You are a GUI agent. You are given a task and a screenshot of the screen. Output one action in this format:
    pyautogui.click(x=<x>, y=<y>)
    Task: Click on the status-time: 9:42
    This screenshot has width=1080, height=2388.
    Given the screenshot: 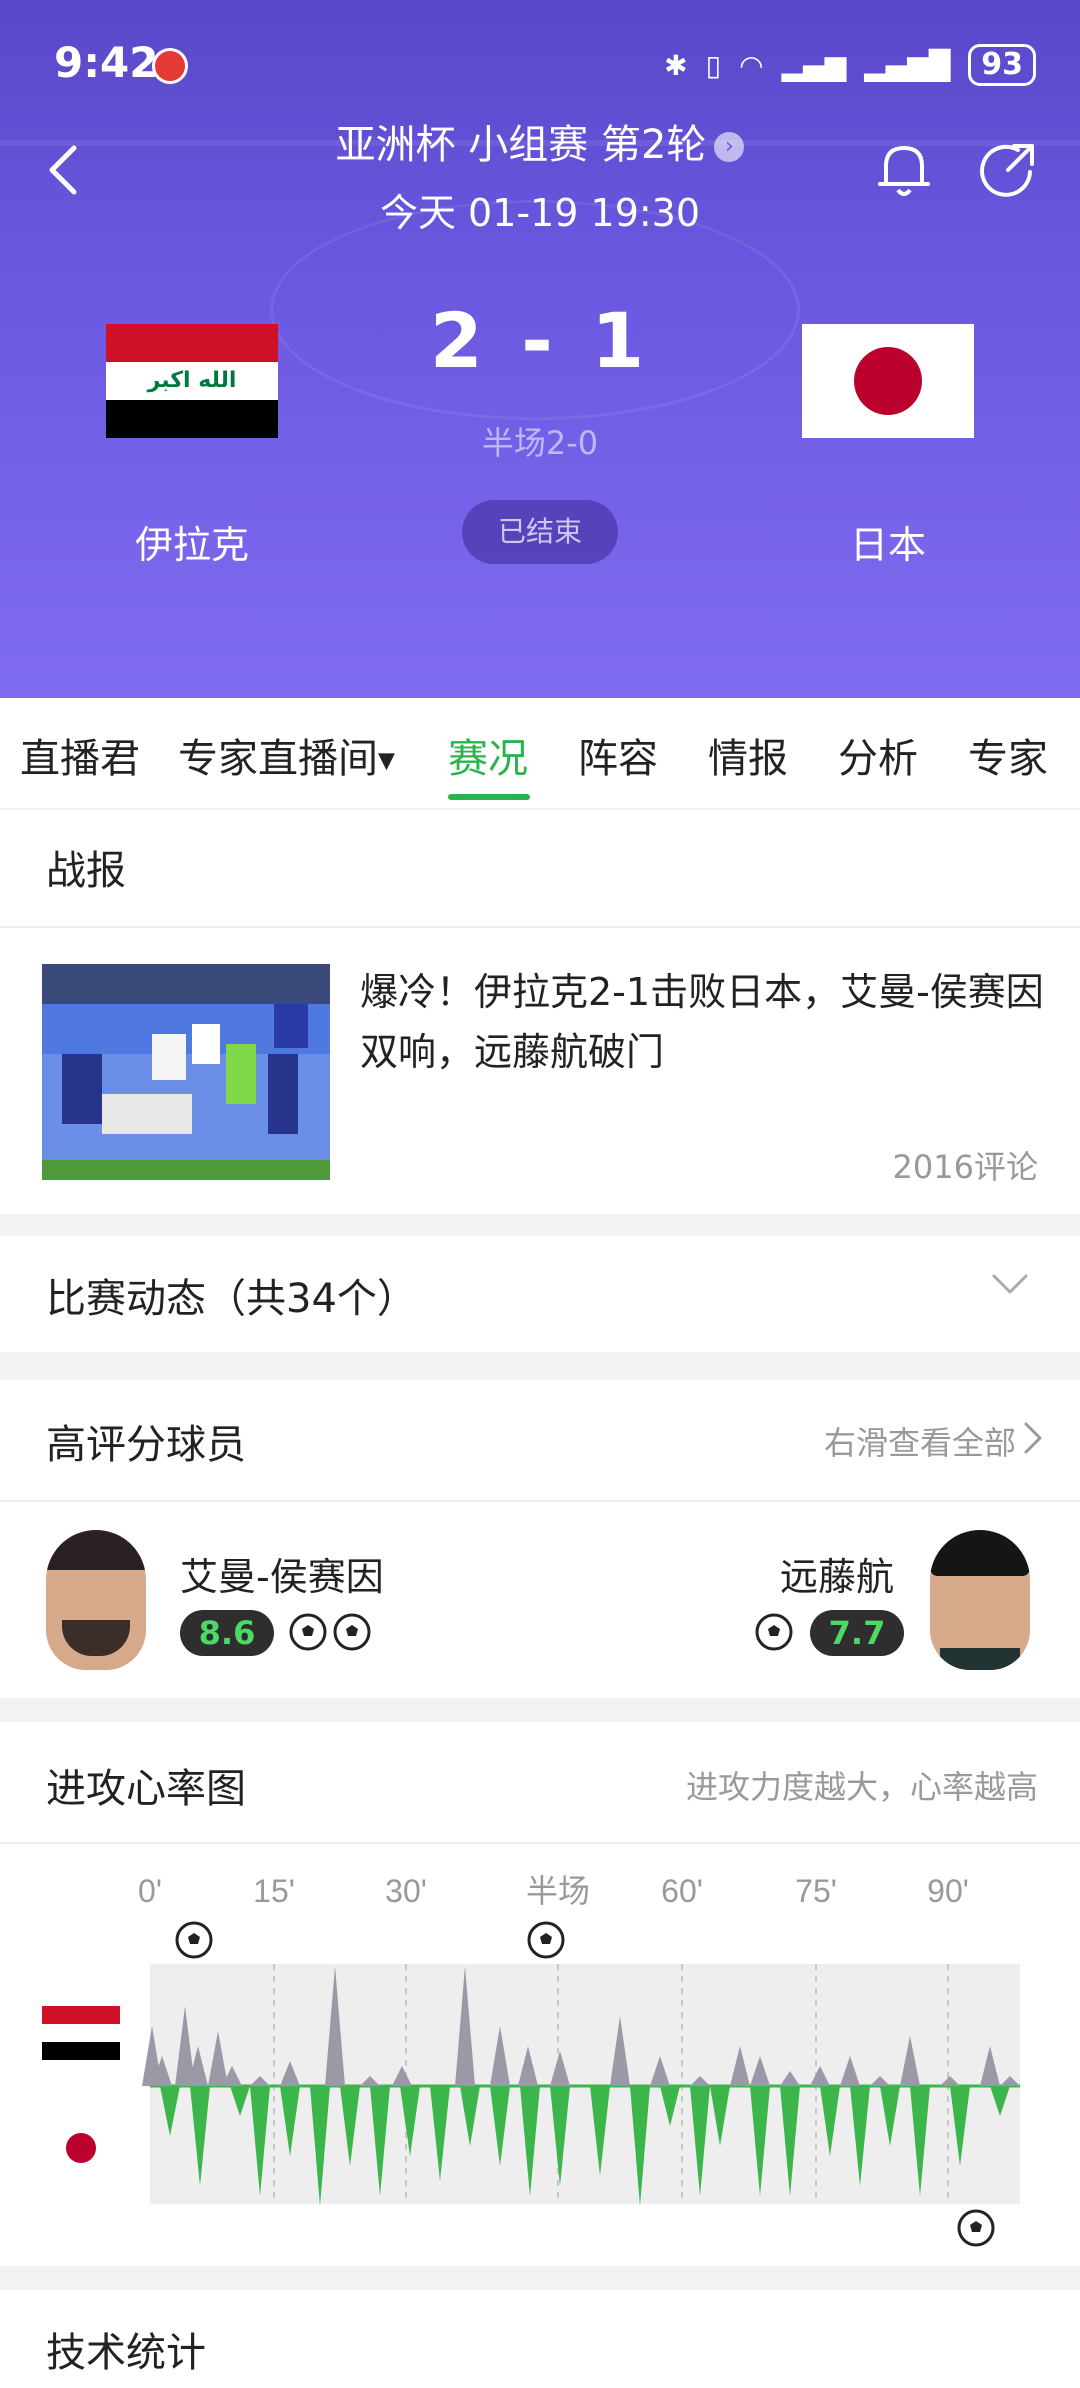 What is the action you would take?
    pyautogui.click(x=106, y=62)
    